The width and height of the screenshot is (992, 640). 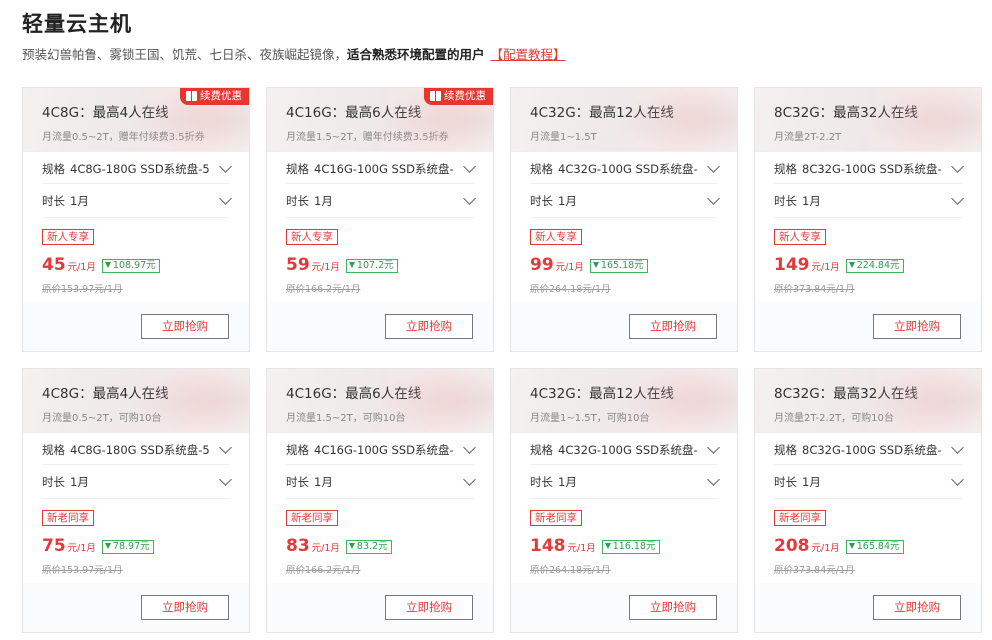 What do you see at coordinates (458, 96) in the screenshot?
I see `renewal-badge: 续费优惠` at bounding box center [458, 96].